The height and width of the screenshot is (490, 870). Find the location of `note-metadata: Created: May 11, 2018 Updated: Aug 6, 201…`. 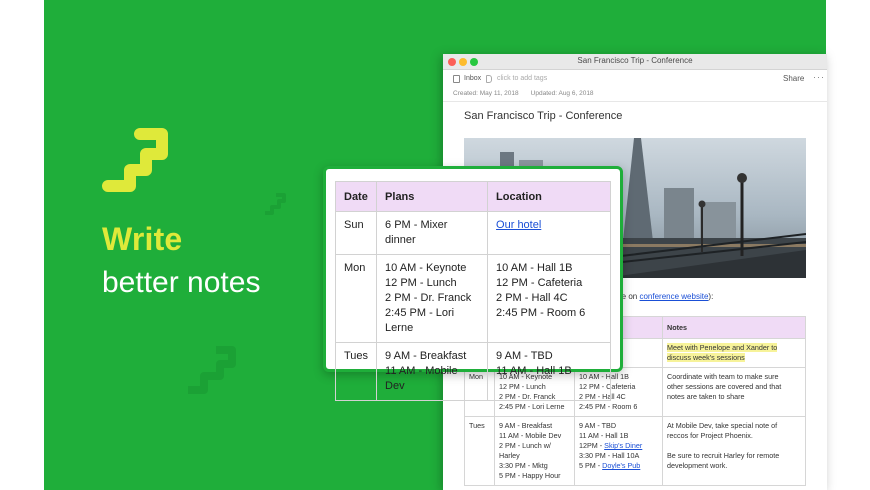

note-metadata: Created: May 11, 2018 Updated: Aug 6, 201… is located at coordinates (523, 93).